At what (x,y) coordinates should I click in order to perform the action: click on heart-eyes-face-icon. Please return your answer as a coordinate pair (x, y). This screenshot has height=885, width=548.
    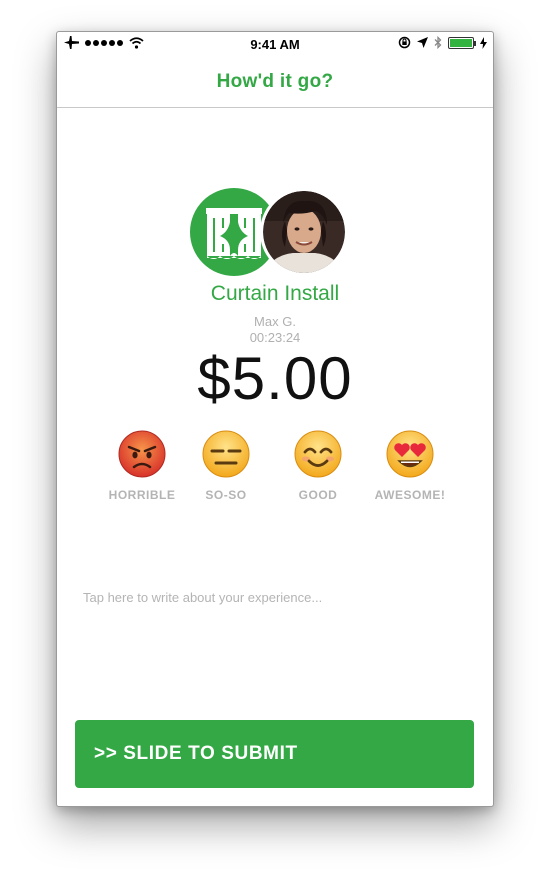
    Looking at the image, I should click on (410, 454).